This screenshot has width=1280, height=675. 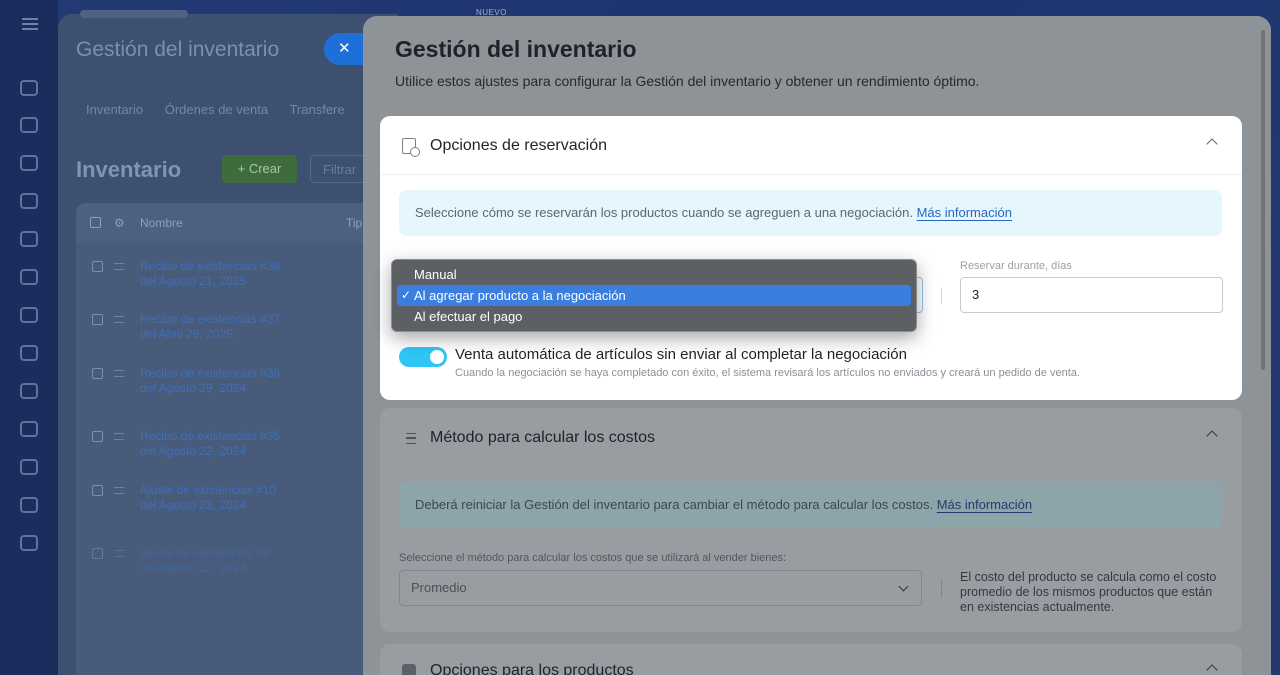 What do you see at coordinates (439, 587) in the screenshot?
I see `cost-method-value: Promedio` at bounding box center [439, 587].